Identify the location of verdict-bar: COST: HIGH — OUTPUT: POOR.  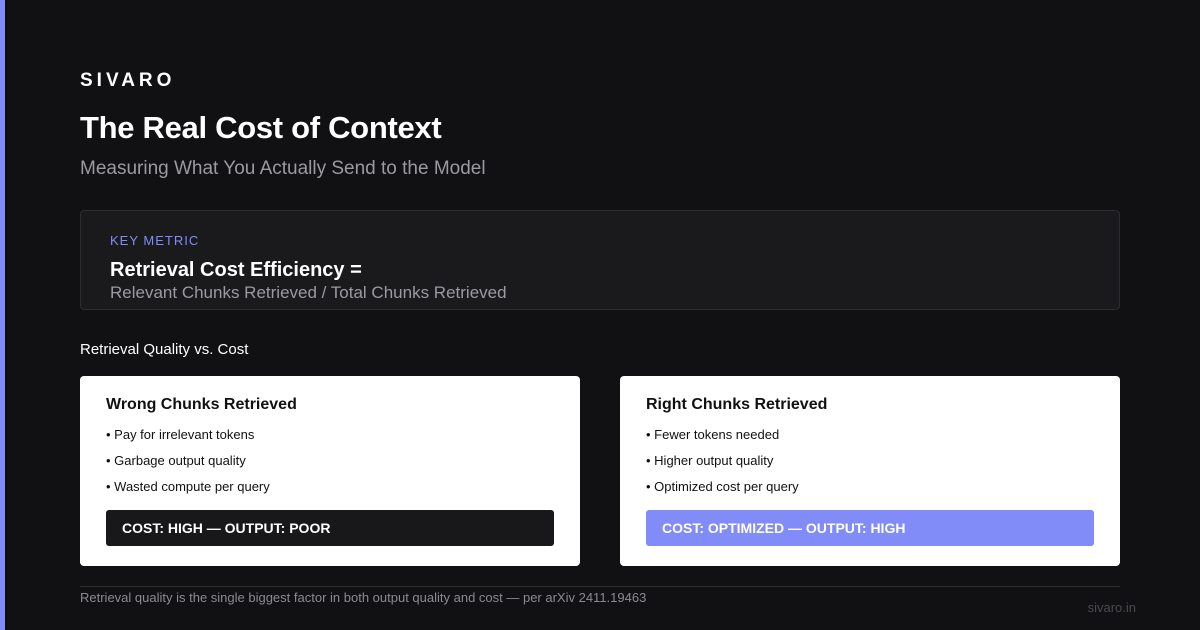
(330, 528).